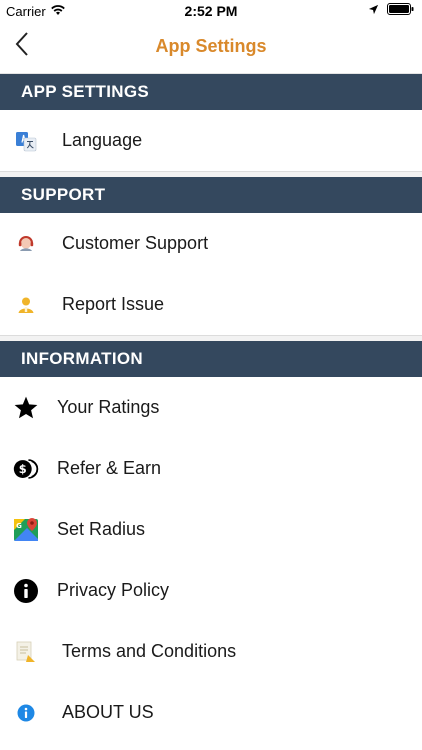 The image size is (422, 750). What do you see at coordinates (211, 359) in the screenshot?
I see `section-header-information: INFORMATION` at bounding box center [211, 359].